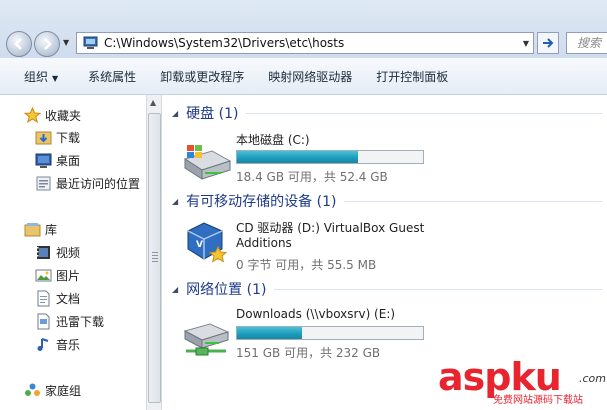 This screenshot has height=410, width=607. I want to click on nav-libraries-label: 库, so click(51, 229).